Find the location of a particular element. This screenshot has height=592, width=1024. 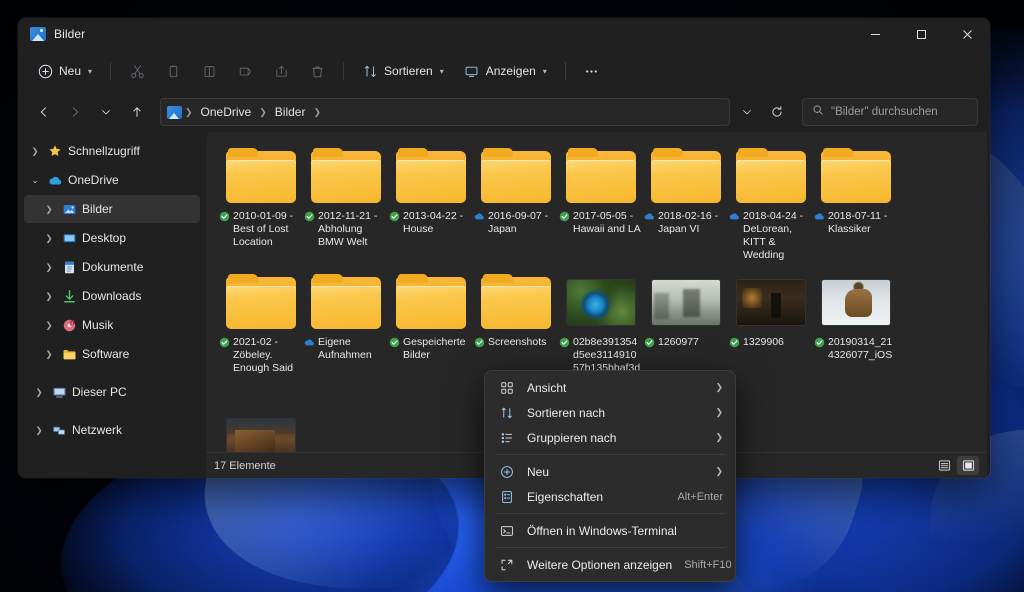

list-item: 2010-01-09 - Best of Lost Location is located at coordinates (260, 202).